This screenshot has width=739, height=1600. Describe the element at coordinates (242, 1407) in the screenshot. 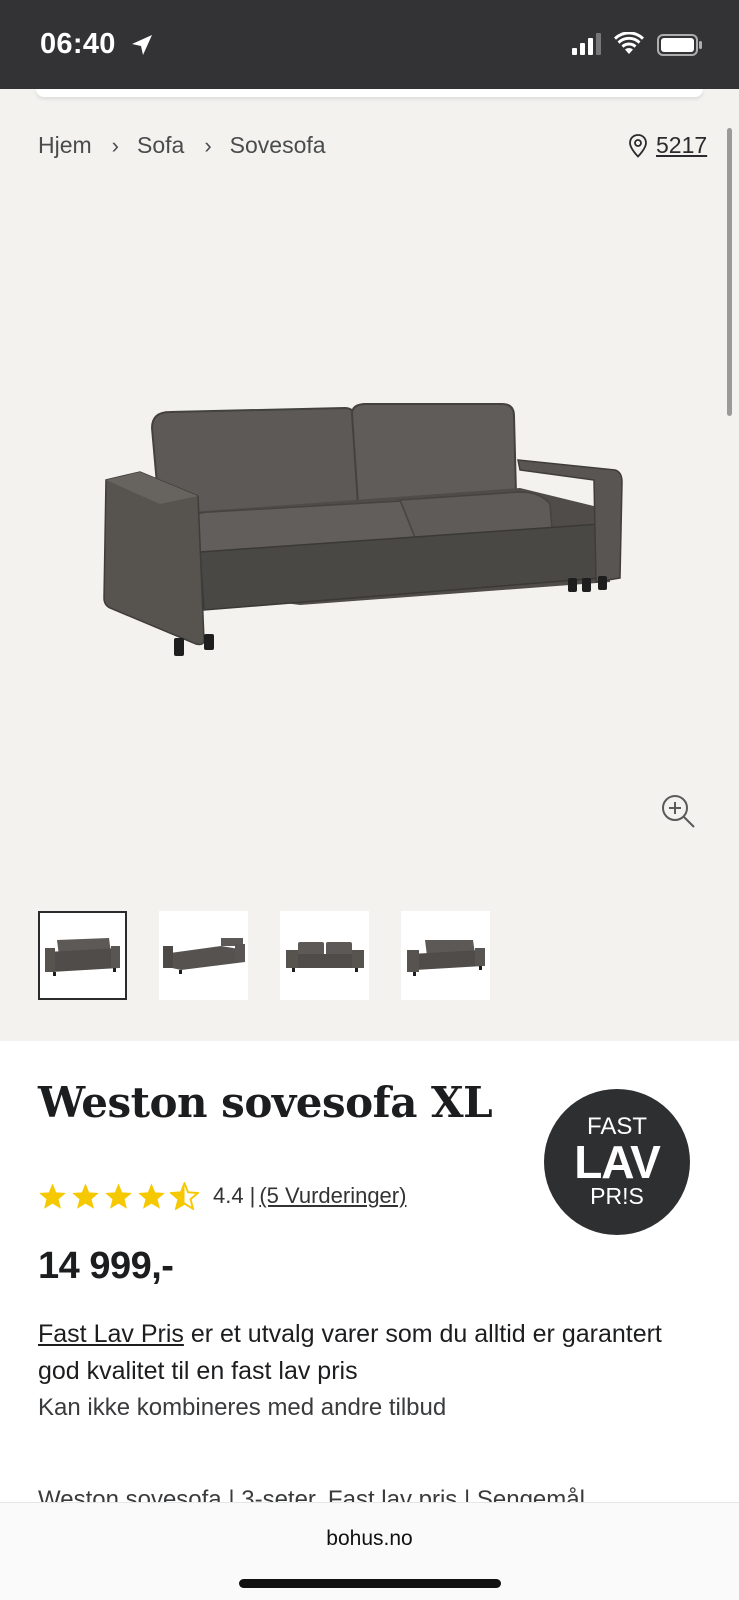

I see `promo-disclaimer: Kan ikke kombineres med andre tilbud` at that location.